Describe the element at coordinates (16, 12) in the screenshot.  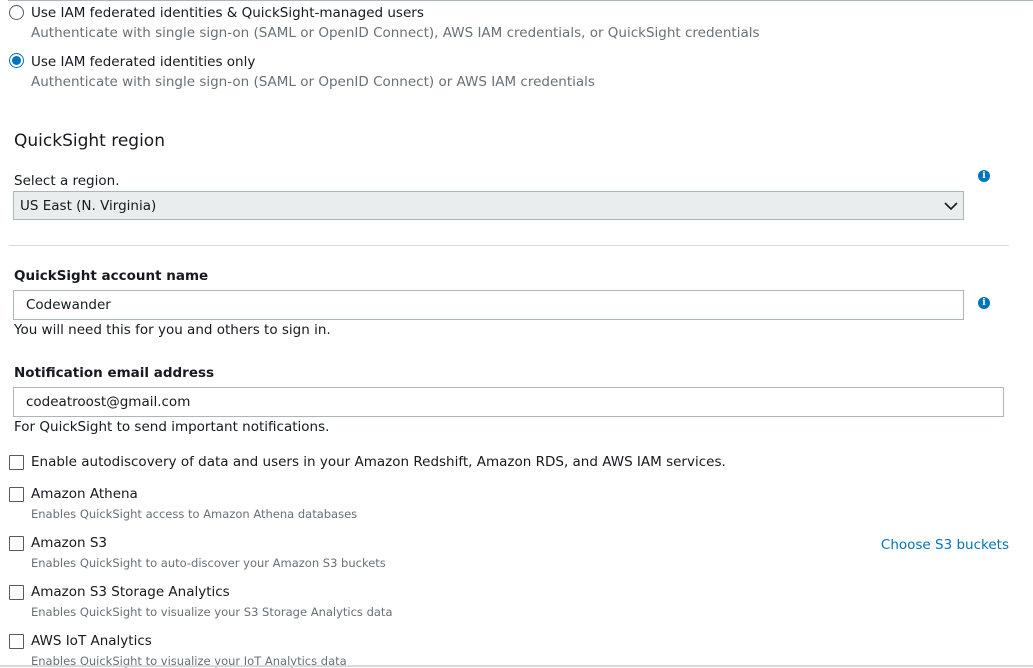
I see `radio-federated-and-managed` at that location.